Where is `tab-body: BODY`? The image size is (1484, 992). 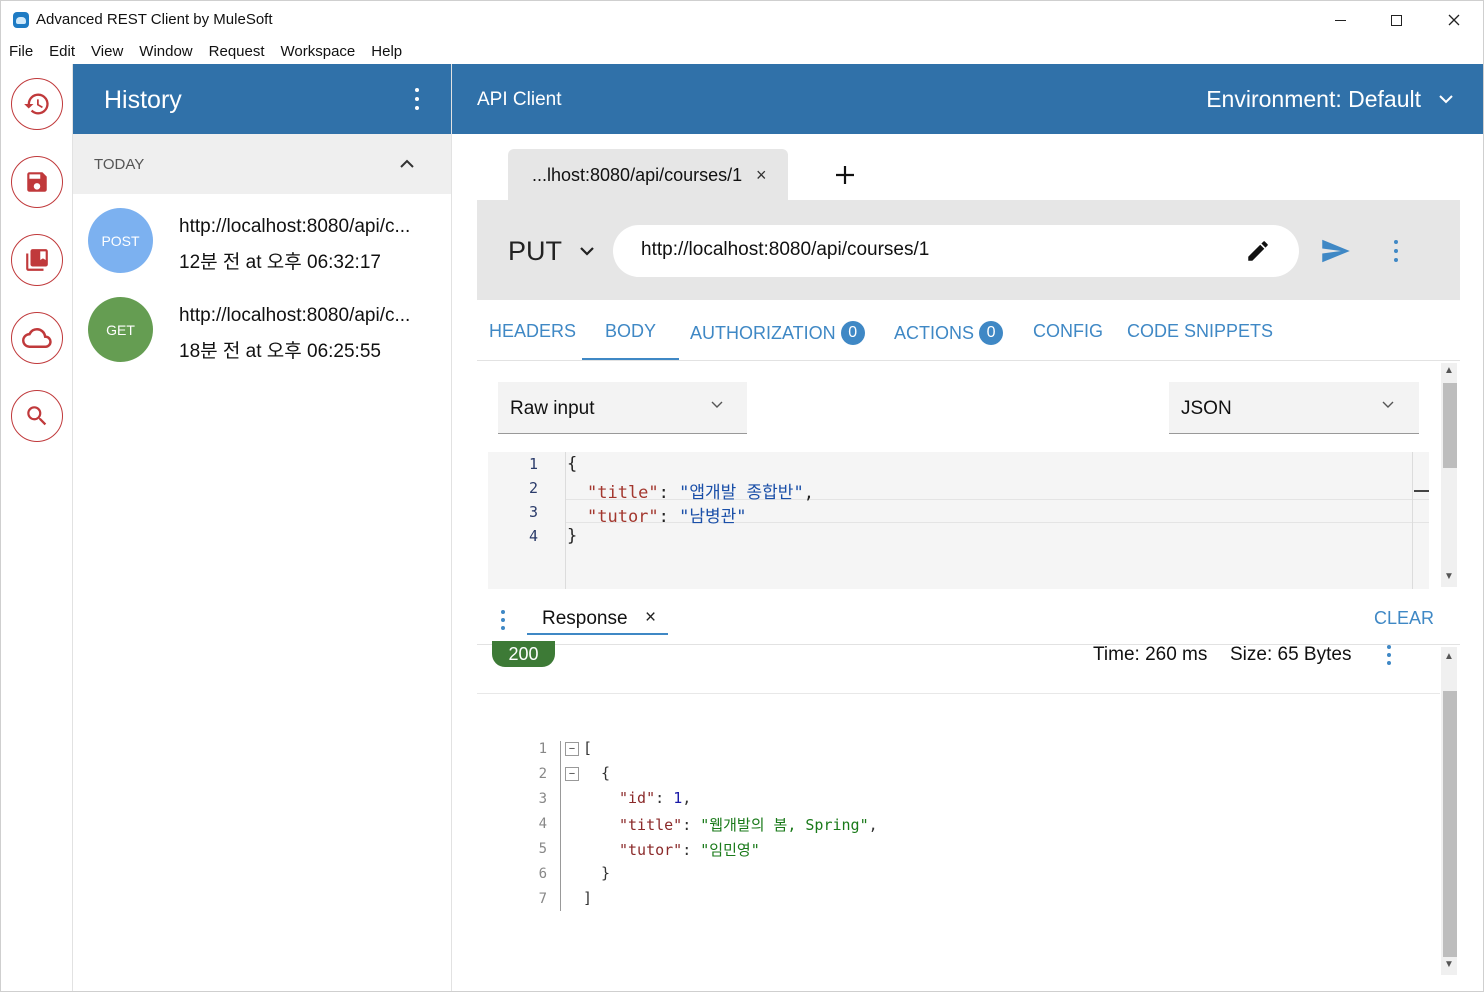
tab-body: BODY is located at coordinates (630, 331).